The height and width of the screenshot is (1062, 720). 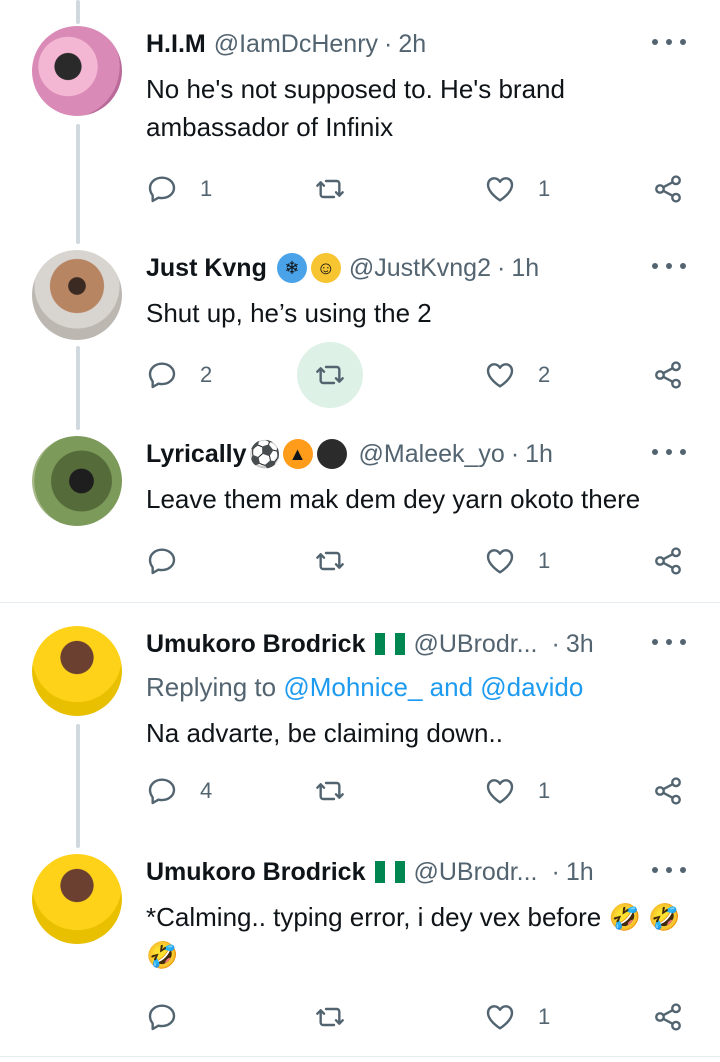 I want to click on tweet-text: Leave them mak dem dey yarn okoto there, so click(x=393, y=499).